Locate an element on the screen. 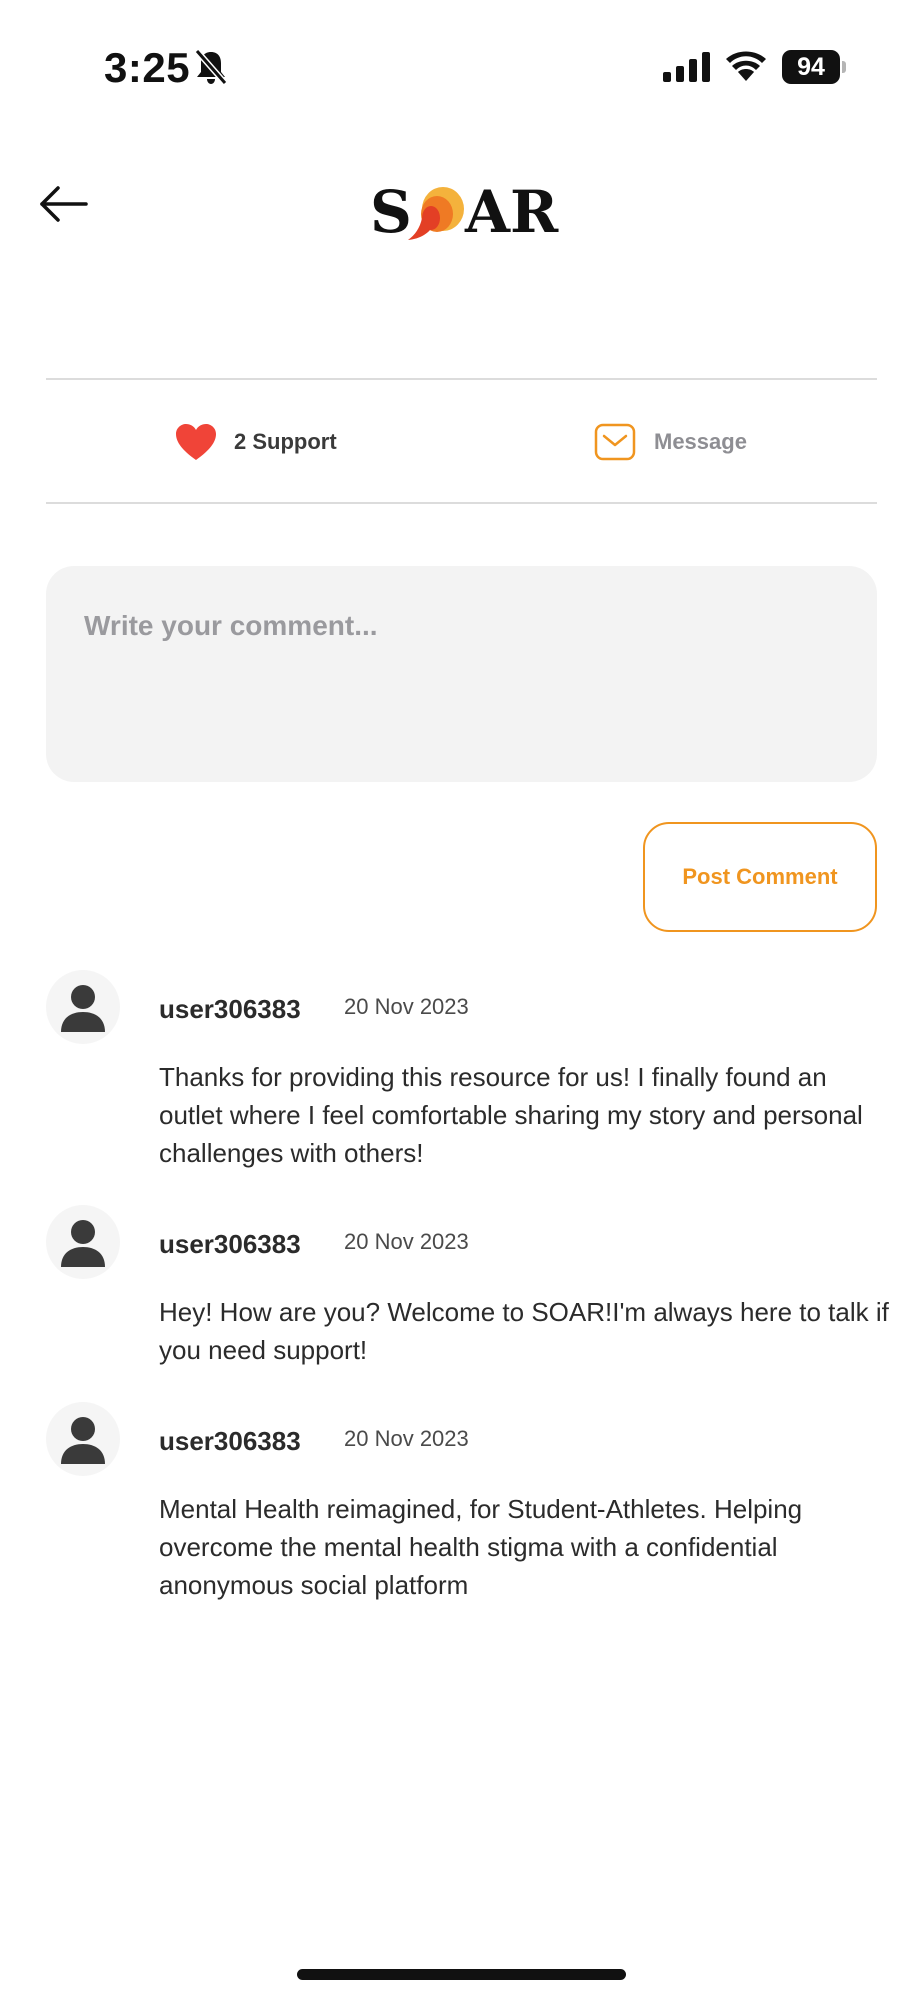 The height and width of the screenshot is (2000, 923). message-button: Message is located at coordinates (670, 442).